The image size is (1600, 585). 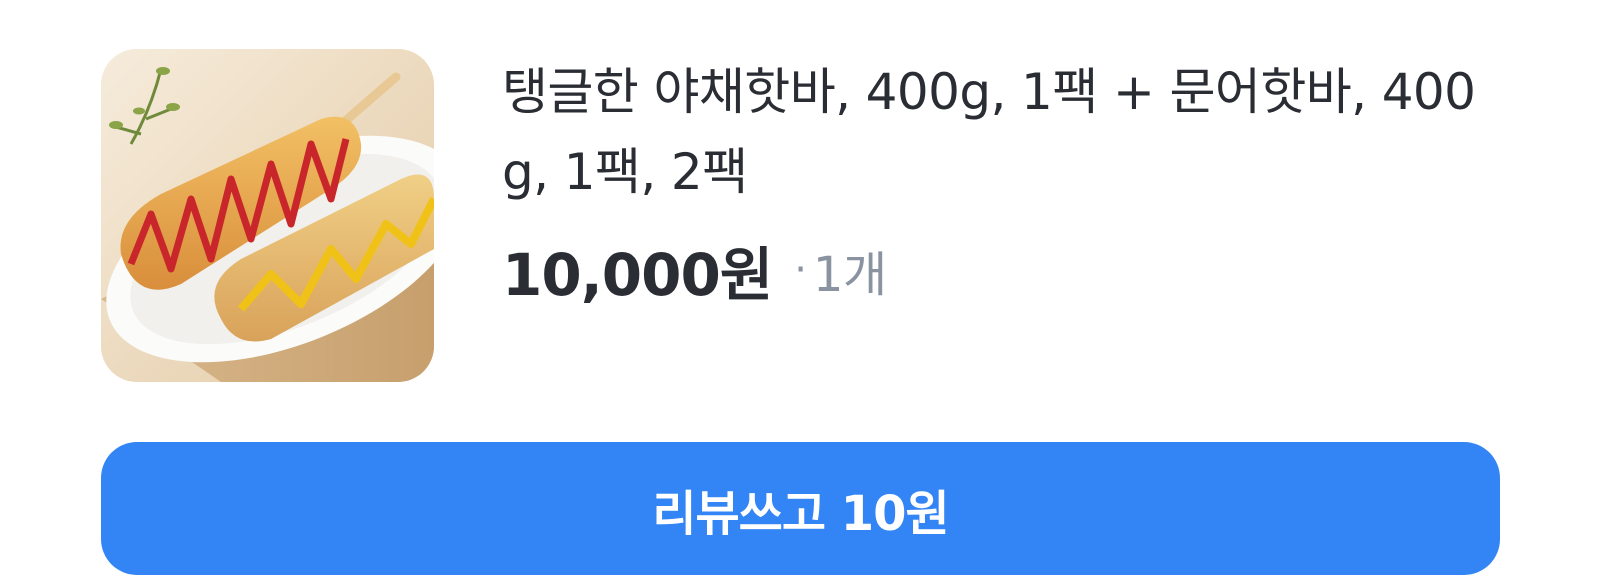 I want to click on product-image, so click(x=267, y=215).